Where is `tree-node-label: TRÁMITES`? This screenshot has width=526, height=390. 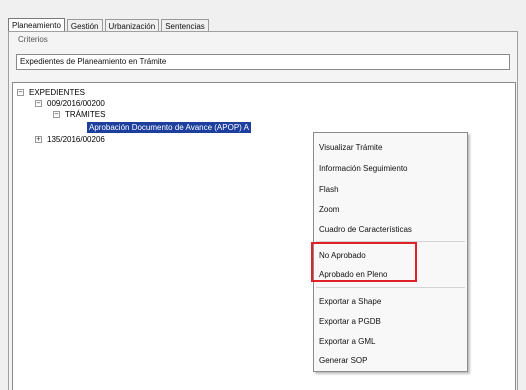
tree-node-label: TRÁMITES is located at coordinates (85, 114).